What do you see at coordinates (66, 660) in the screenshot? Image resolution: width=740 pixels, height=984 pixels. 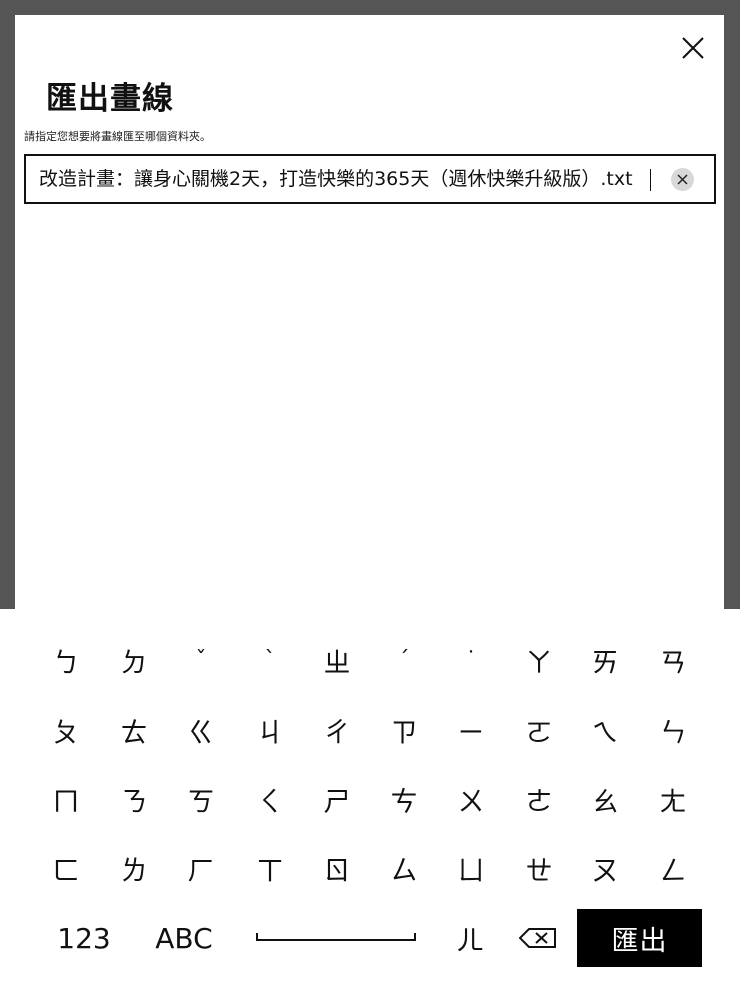 I see `key-r1c1: ㄅ` at bounding box center [66, 660].